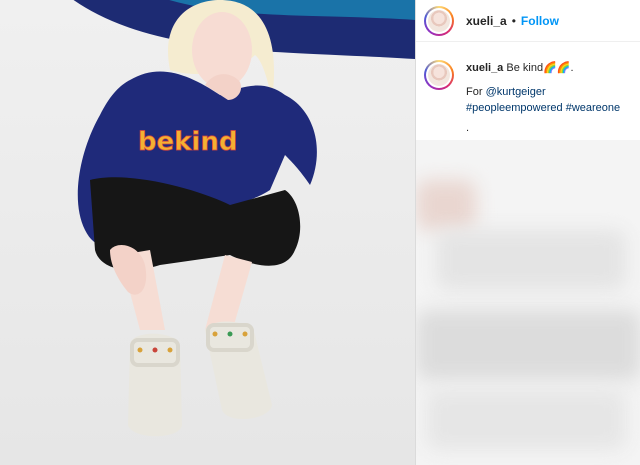  Describe the element at coordinates (155, 385) in the screenshot. I see `left-clog` at that location.